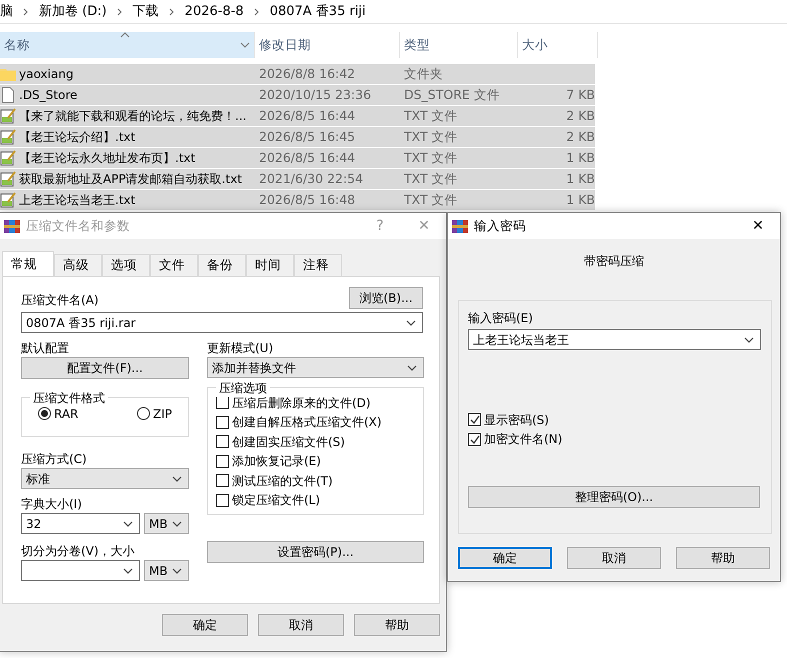  What do you see at coordinates (28, 263) in the screenshot?
I see `tab: 常规` at bounding box center [28, 263].